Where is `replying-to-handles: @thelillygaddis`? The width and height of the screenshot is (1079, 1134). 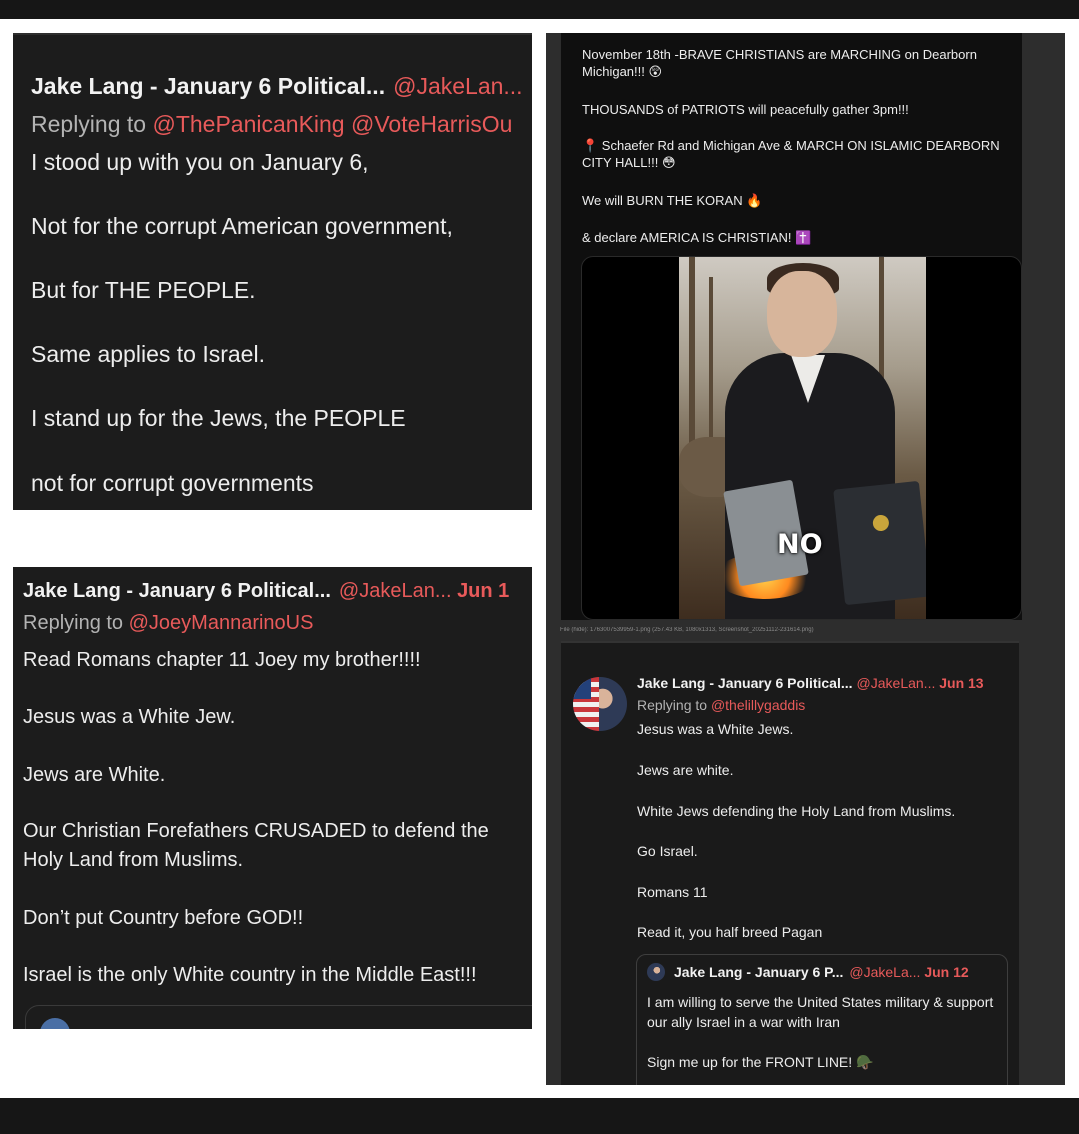
replying-to-handles: @thelillygaddis is located at coordinates (758, 705).